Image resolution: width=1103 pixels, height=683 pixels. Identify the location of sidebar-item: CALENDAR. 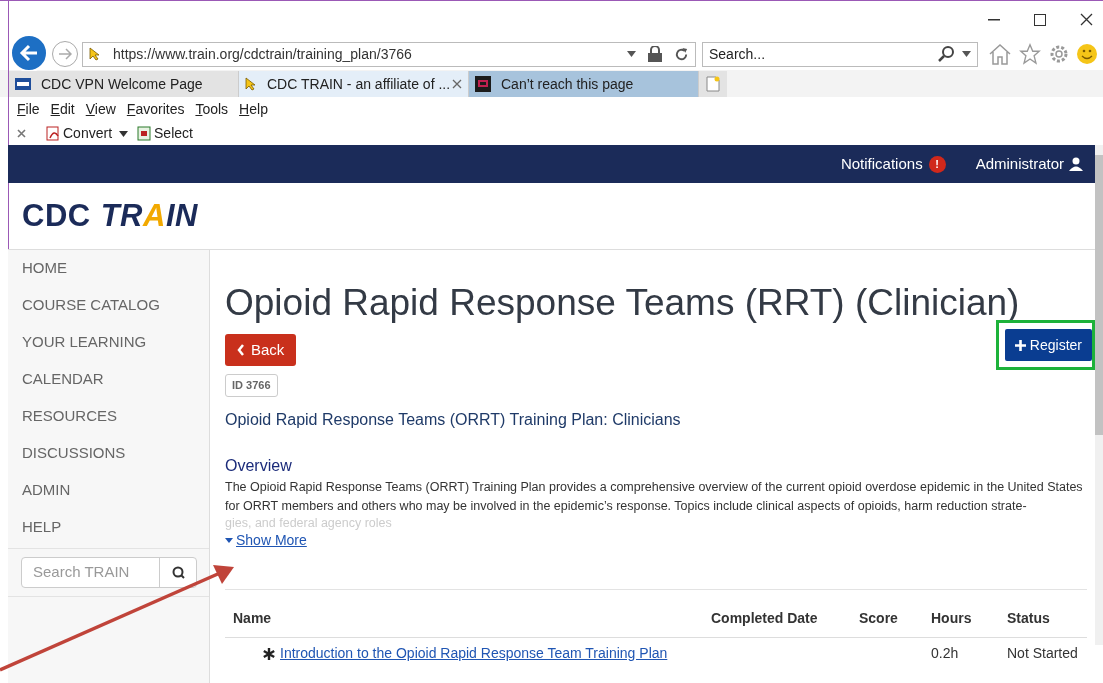
(108, 379).